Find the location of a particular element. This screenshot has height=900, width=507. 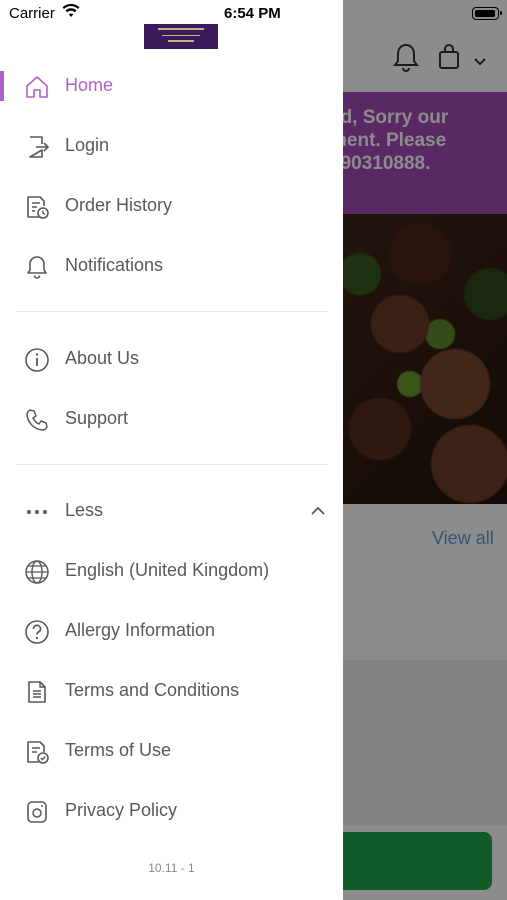

menu-item-terms-of-use: Terms of Use is located at coordinates (171, 751).